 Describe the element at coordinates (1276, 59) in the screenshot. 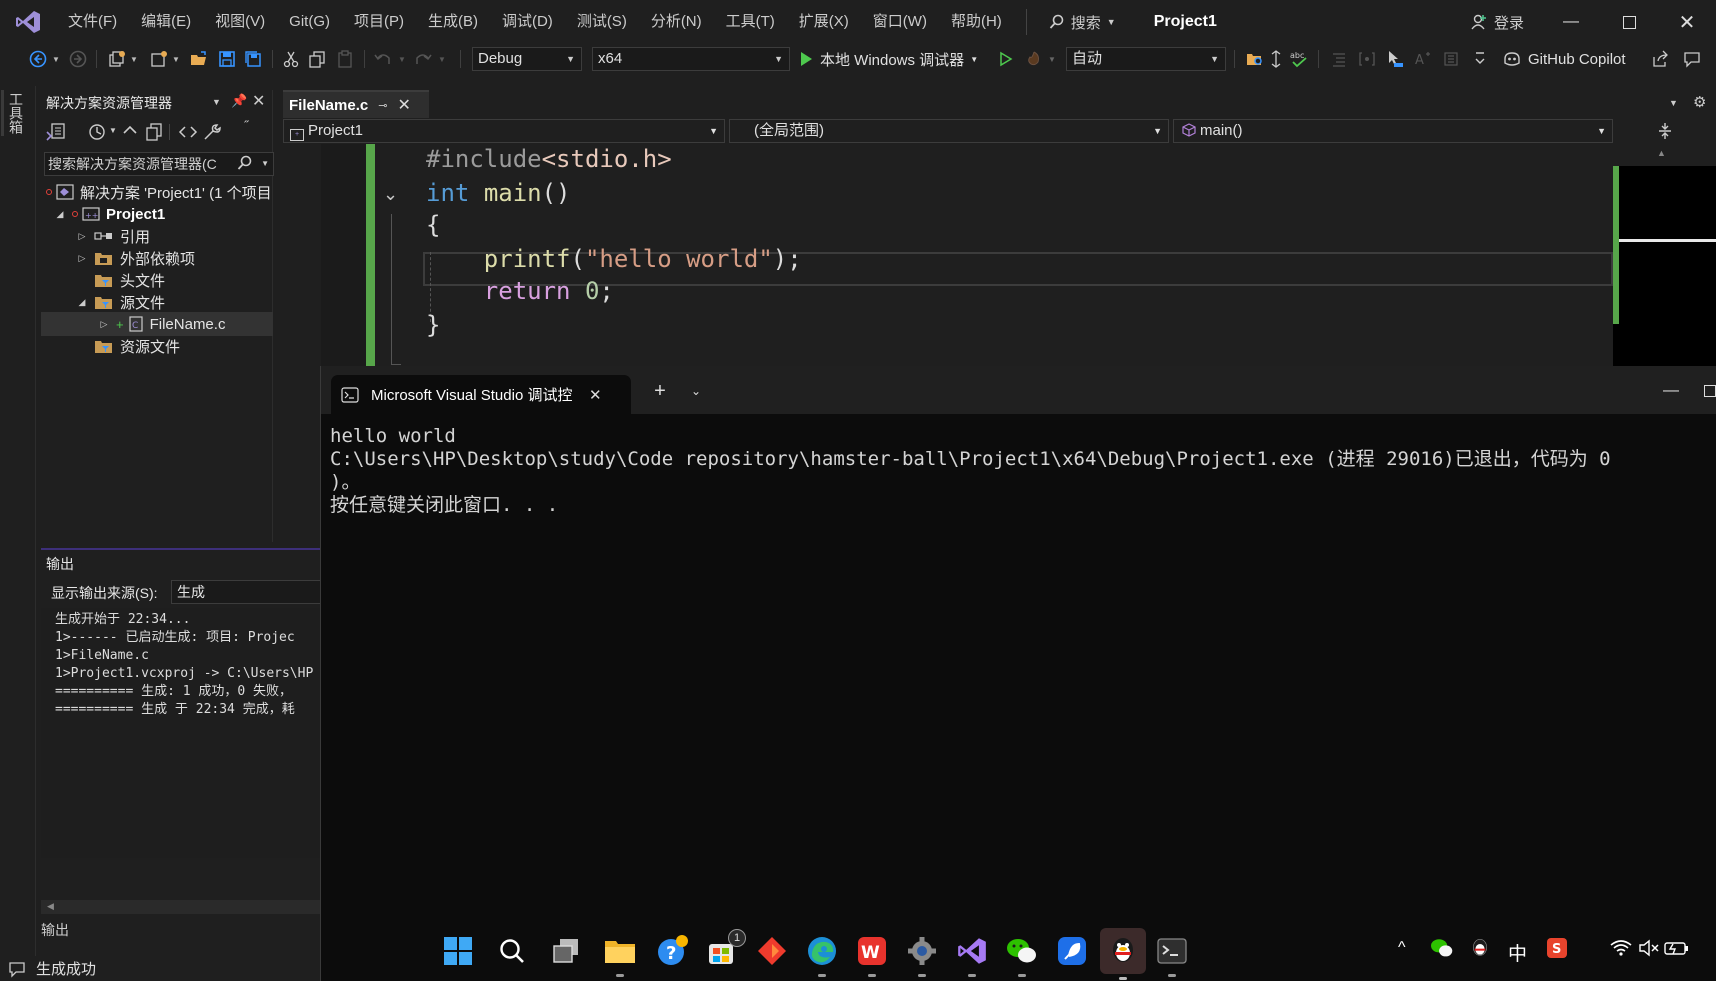

I see `line-spacing-button` at that location.